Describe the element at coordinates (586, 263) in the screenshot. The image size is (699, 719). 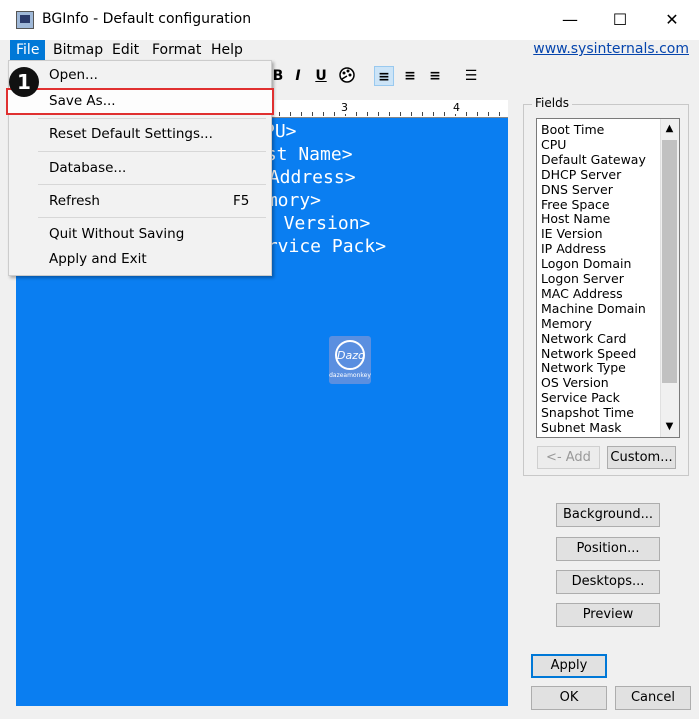
I see `field-list-item: Logon Domain` at that location.